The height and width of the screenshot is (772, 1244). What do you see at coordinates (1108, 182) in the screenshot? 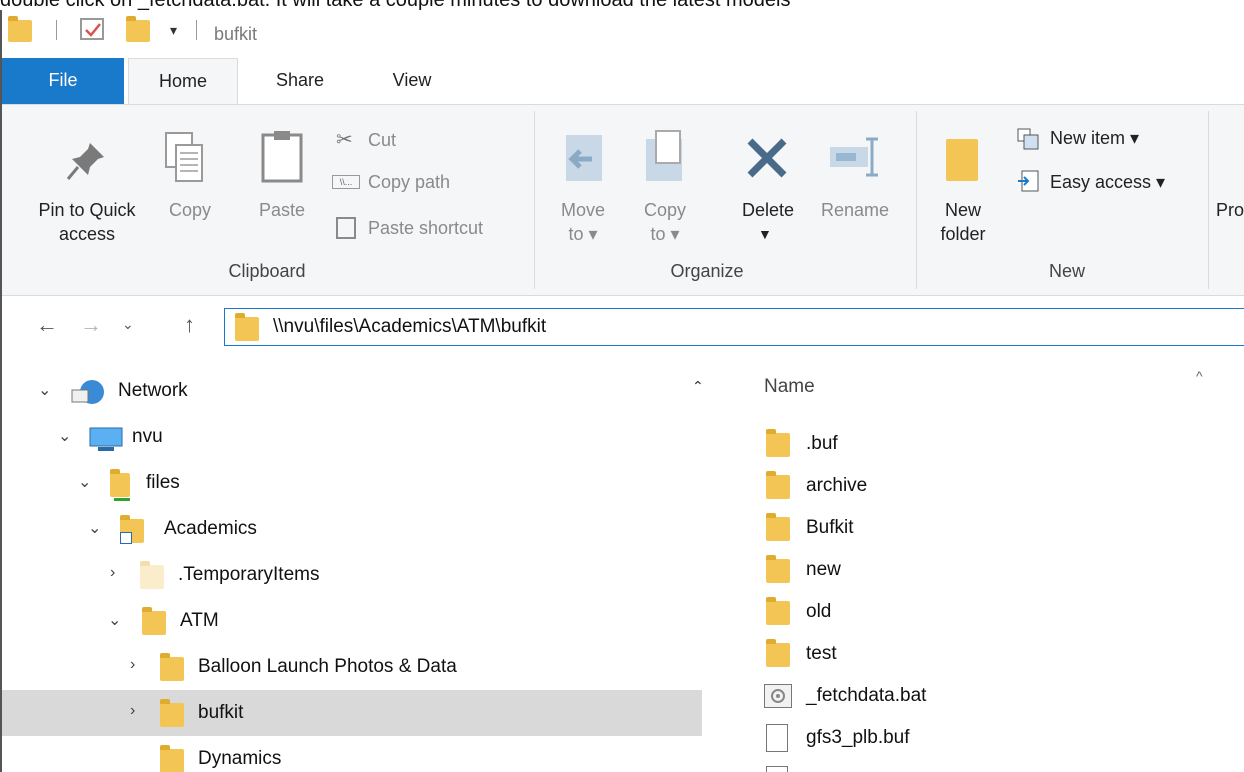
I see `easy-access-label: Easy access ▾` at bounding box center [1108, 182].